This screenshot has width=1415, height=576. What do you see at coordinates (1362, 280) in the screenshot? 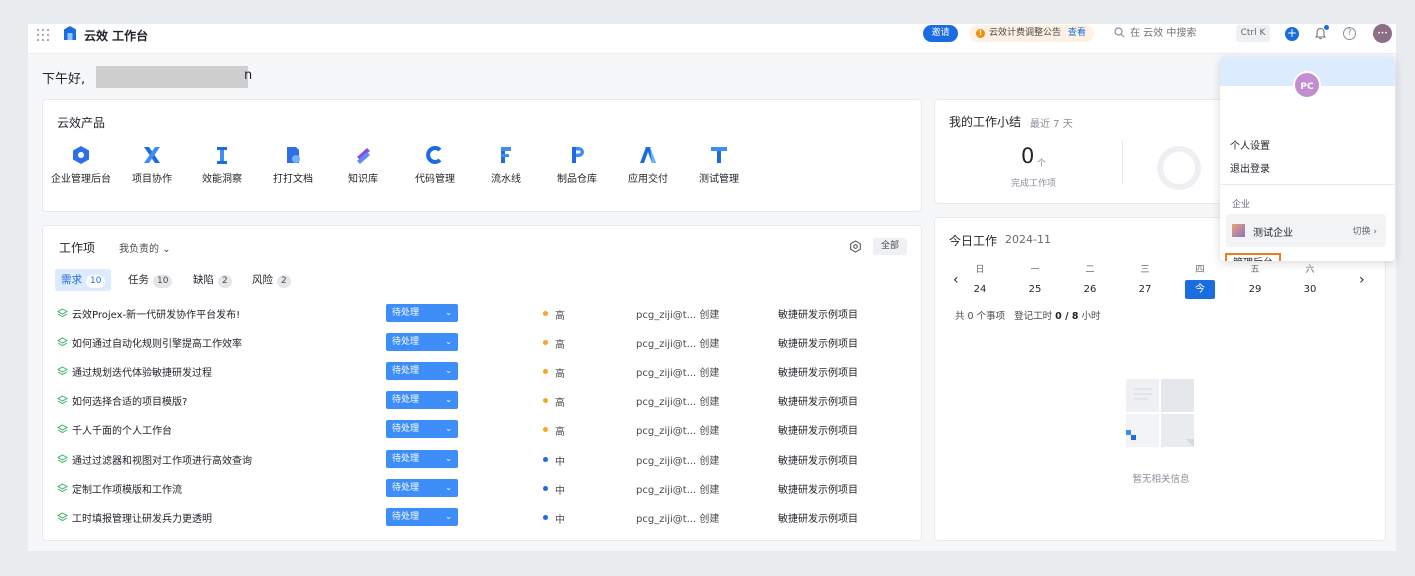
I see `next-week-icon: ›` at bounding box center [1362, 280].